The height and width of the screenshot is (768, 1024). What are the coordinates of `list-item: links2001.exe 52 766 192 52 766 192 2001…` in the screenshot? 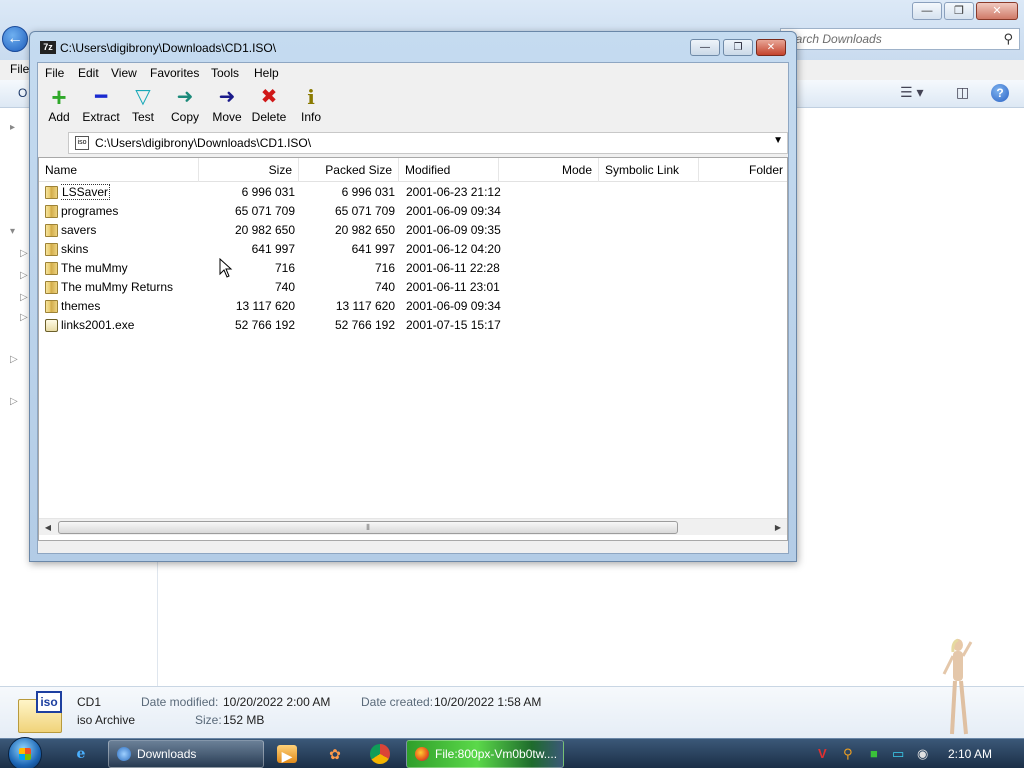 It's located at (413, 325).